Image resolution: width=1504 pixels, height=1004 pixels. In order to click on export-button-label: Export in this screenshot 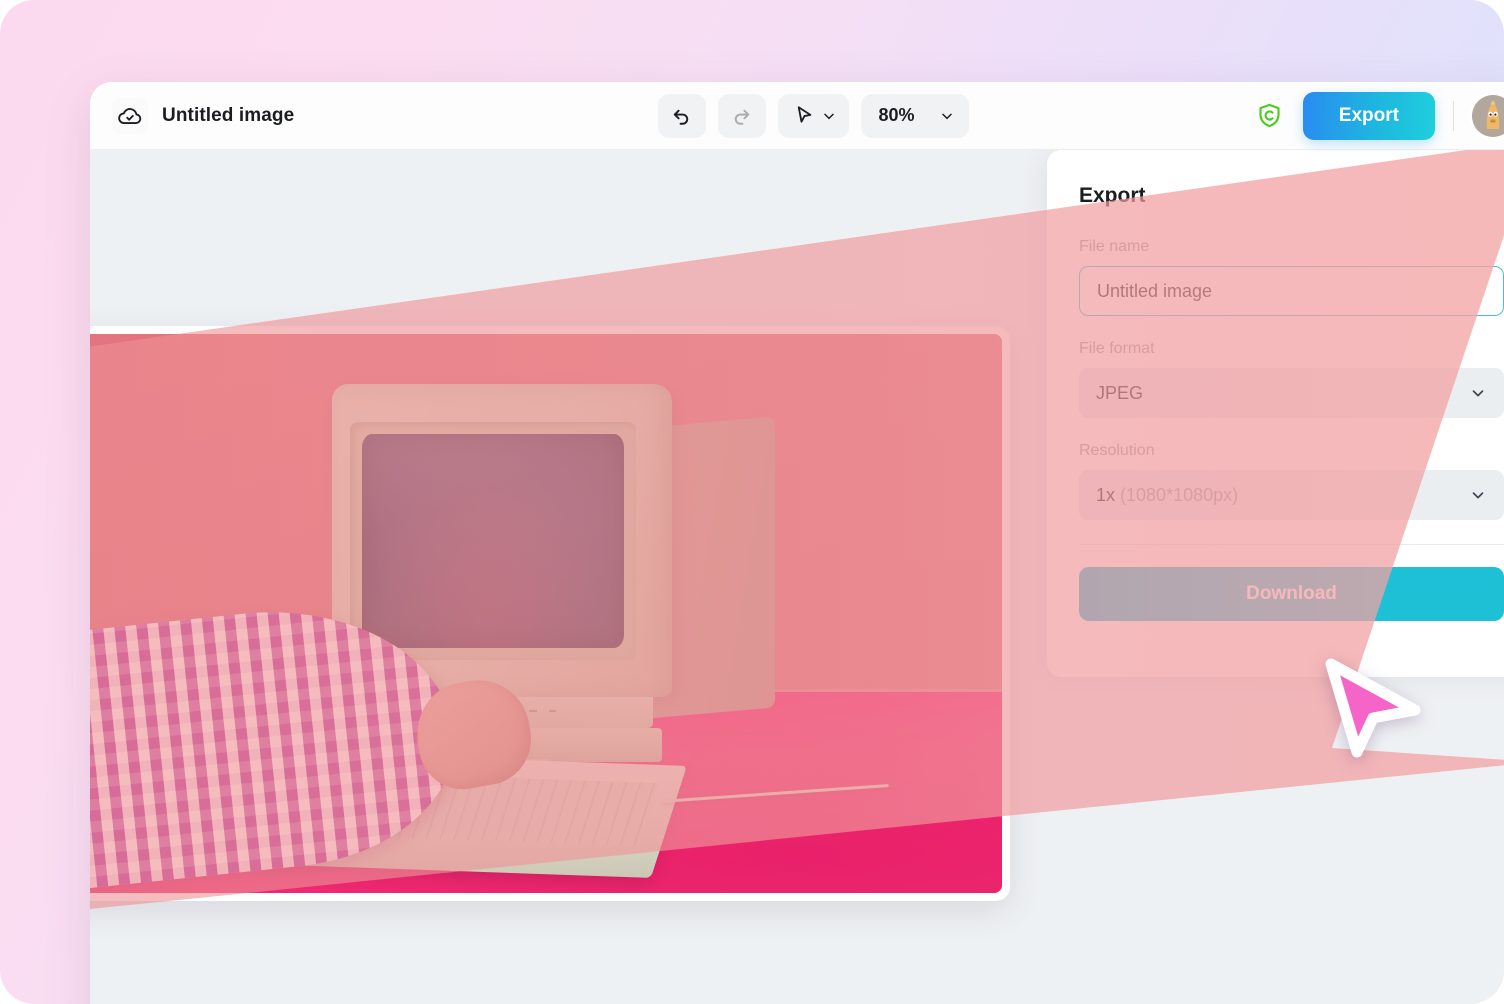, I will do `click(1368, 115)`.